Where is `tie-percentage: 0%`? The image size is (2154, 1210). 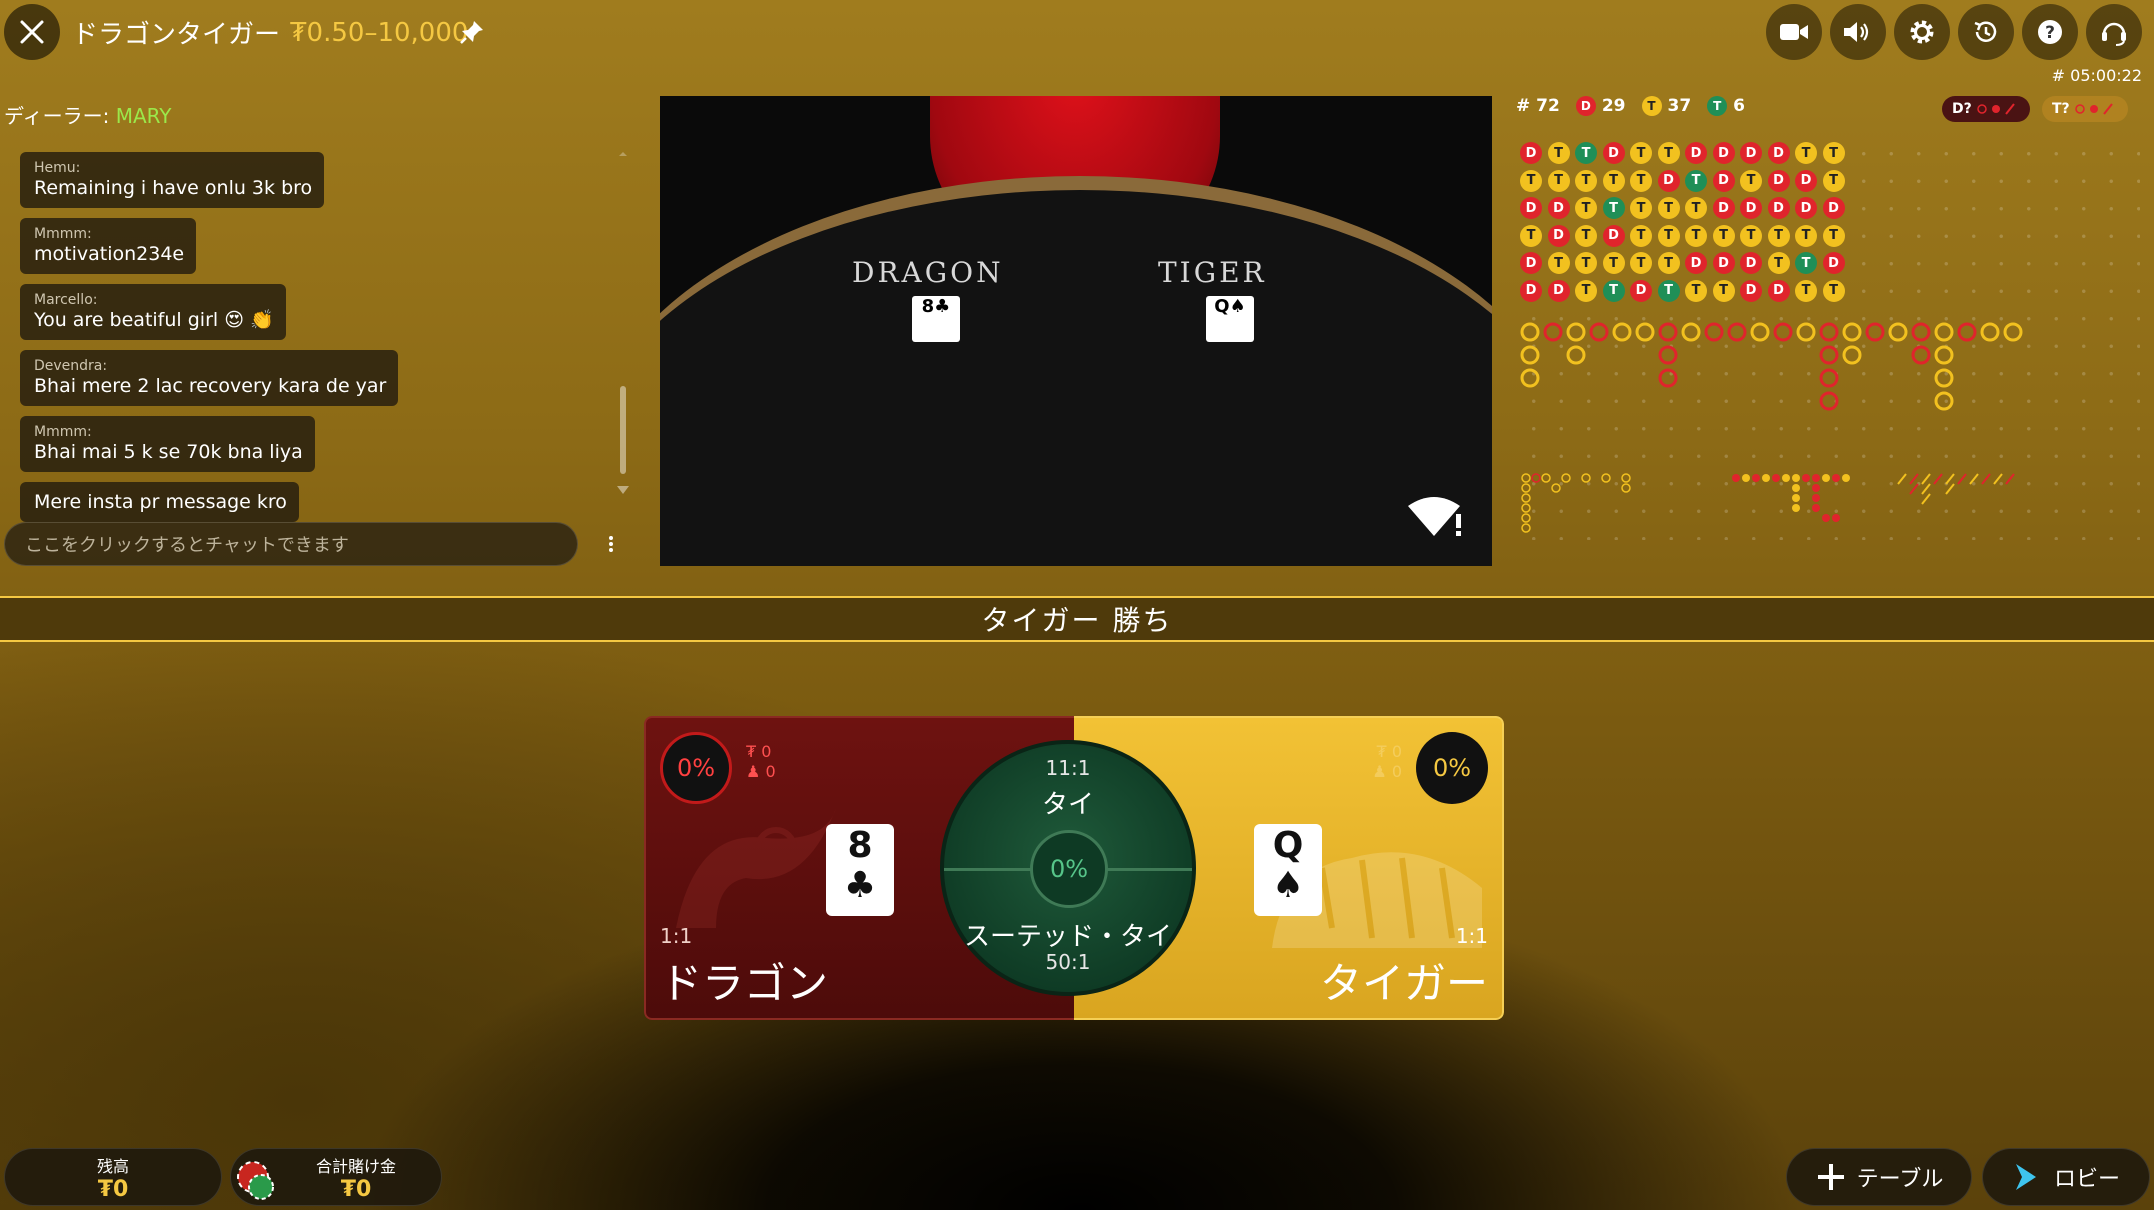 tie-percentage: 0% is located at coordinates (1069, 869).